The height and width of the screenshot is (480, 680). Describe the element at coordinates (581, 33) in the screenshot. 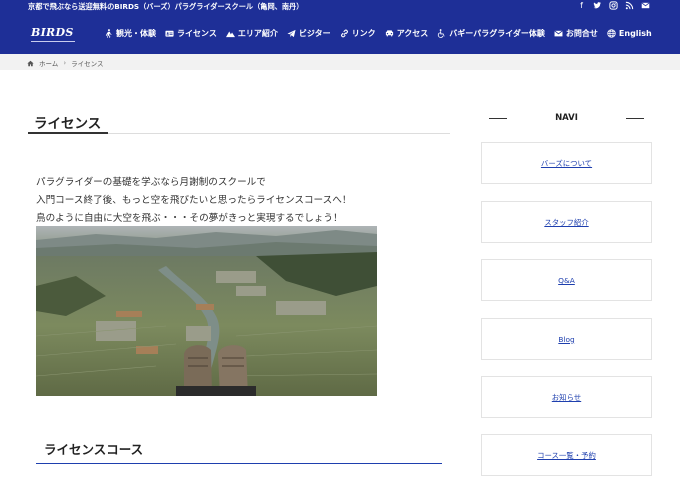

I see `nav-label: お問合せ` at that location.